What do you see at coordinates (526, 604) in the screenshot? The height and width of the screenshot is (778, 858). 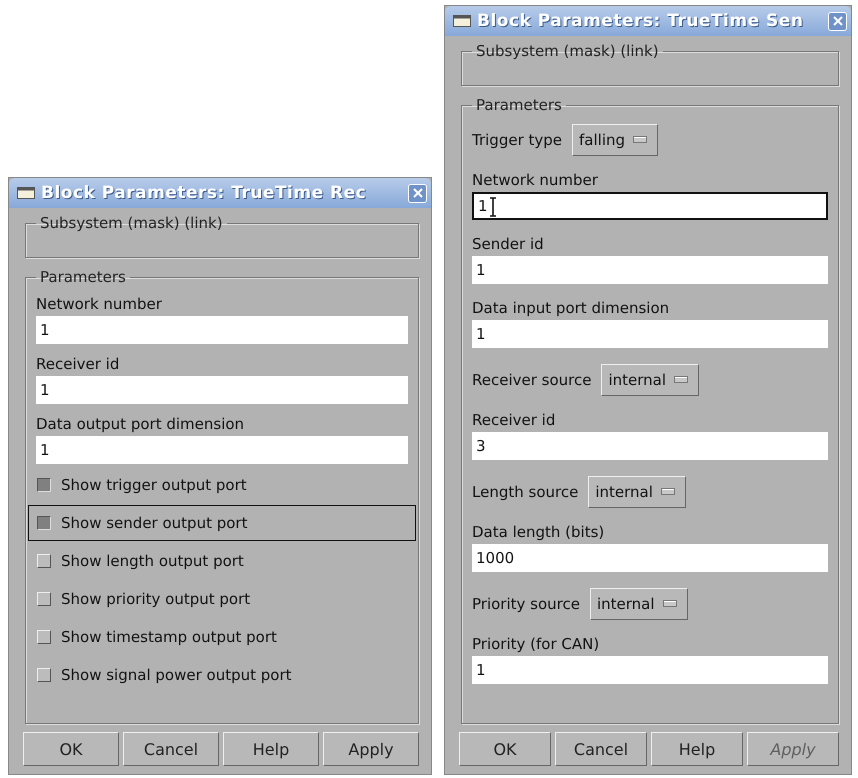 I see `dropdown-label: Priority source` at bounding box center [526, 604].